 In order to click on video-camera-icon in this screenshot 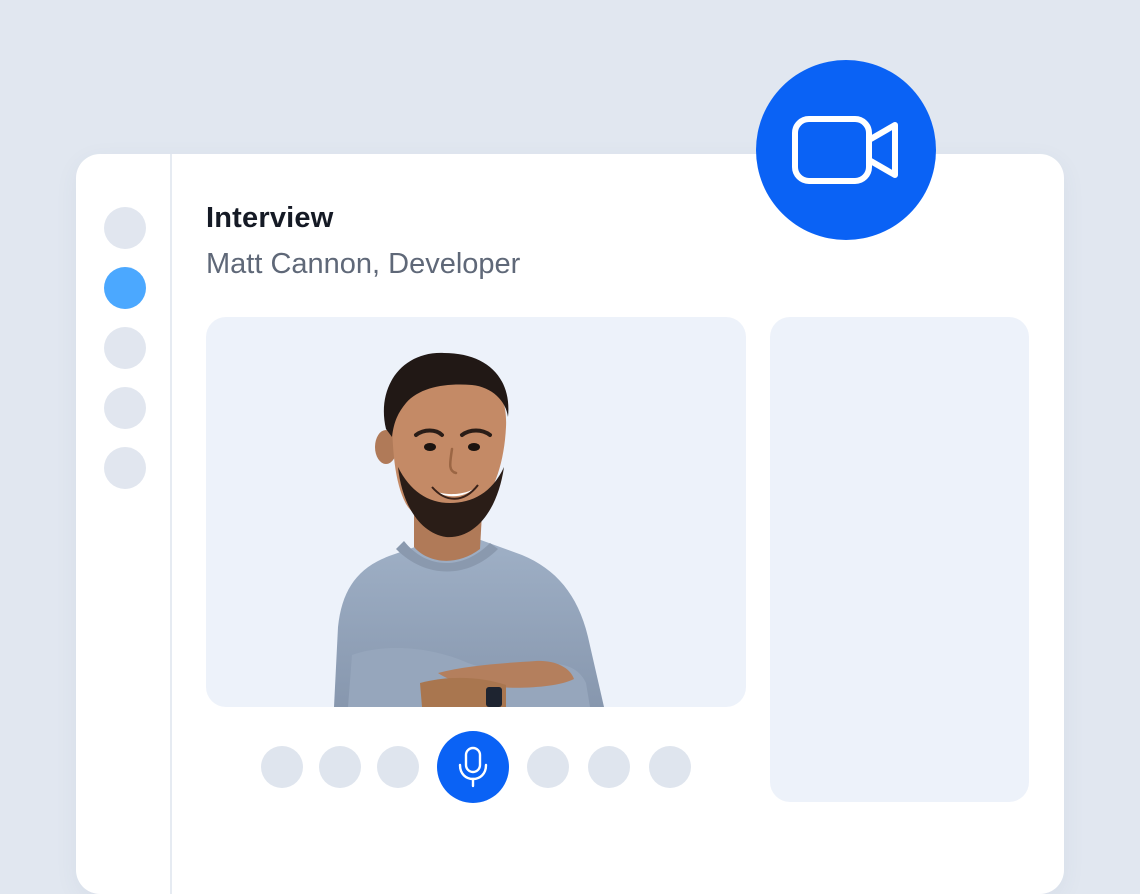, I will do `click(845, 150)`.